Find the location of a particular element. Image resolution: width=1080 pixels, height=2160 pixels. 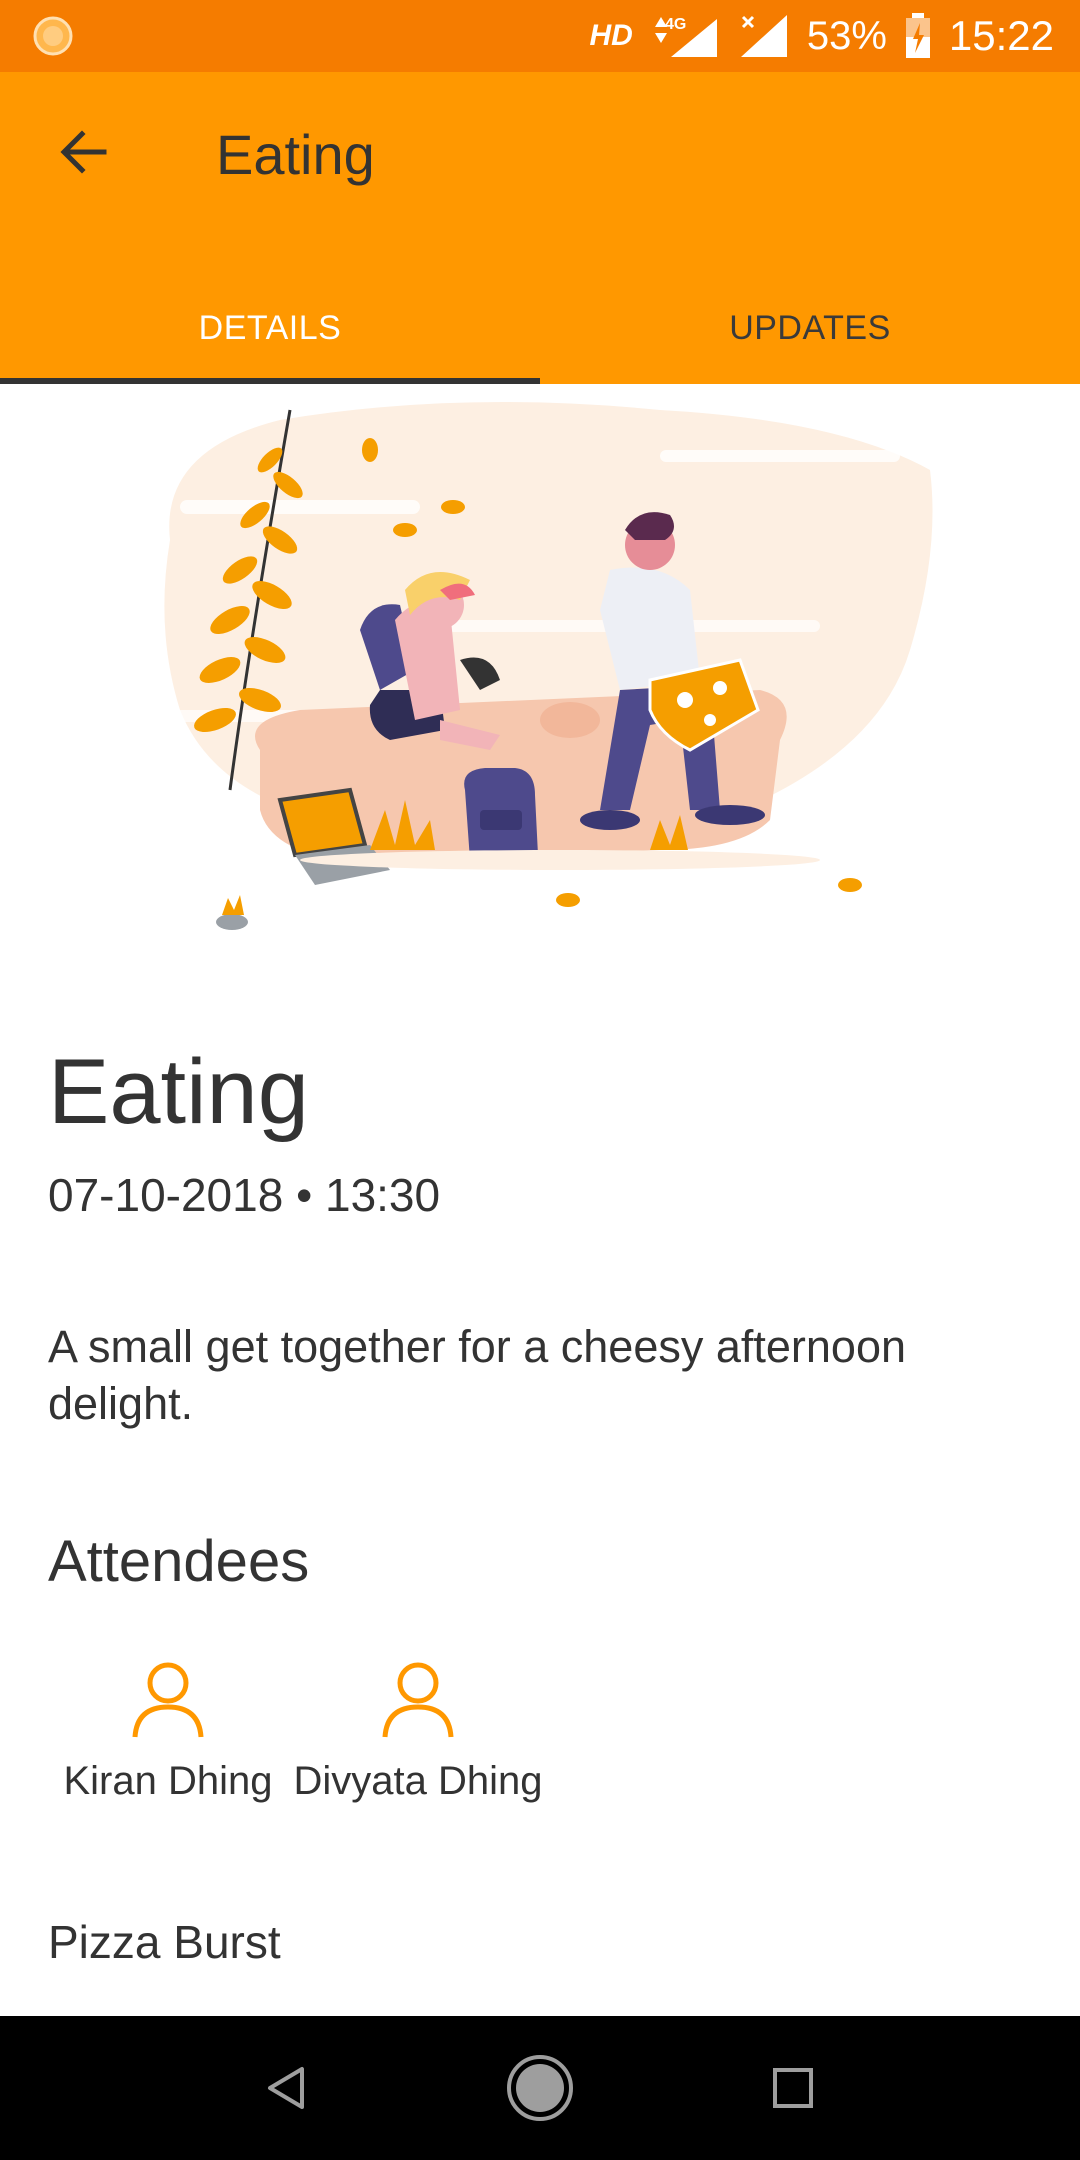

attendees-list: Kiran Dhing Divyata Dhing is located at coordinates (295, 1729).